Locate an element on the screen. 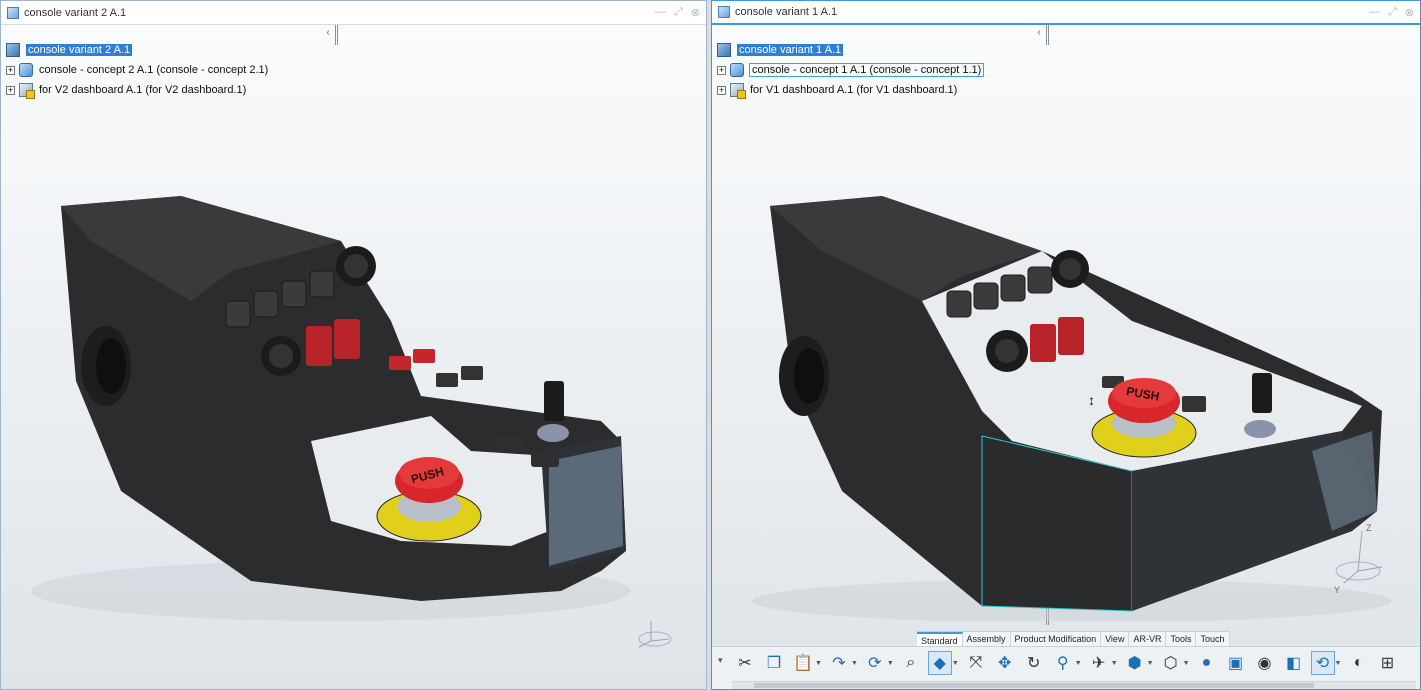  chevron-down-icon: ▾ is located at coordinates (720, 660).